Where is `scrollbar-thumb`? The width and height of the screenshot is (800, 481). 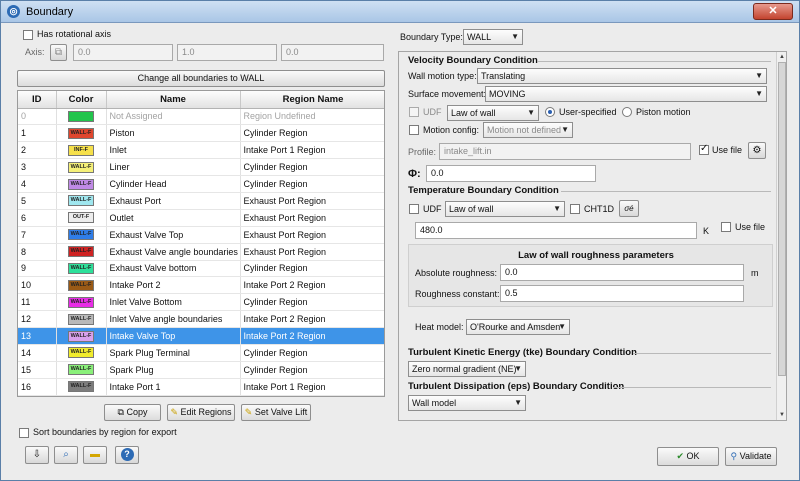
scrollbar-thumb is located at coordinates (782, 219).